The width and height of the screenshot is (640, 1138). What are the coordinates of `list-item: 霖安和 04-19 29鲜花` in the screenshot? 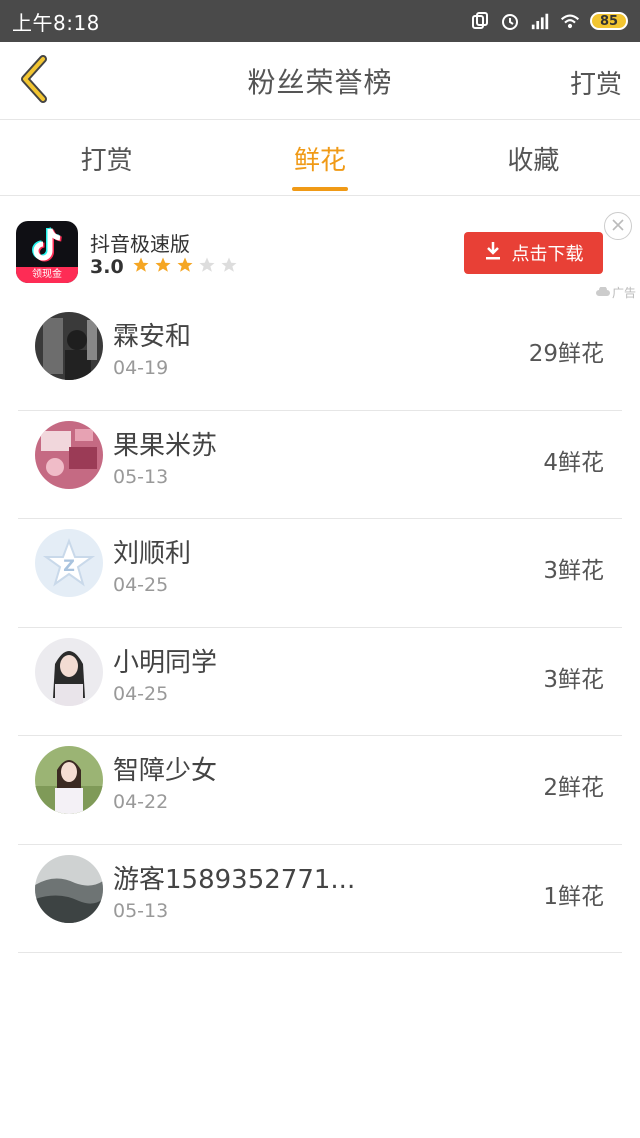 It's located at (320, 356).